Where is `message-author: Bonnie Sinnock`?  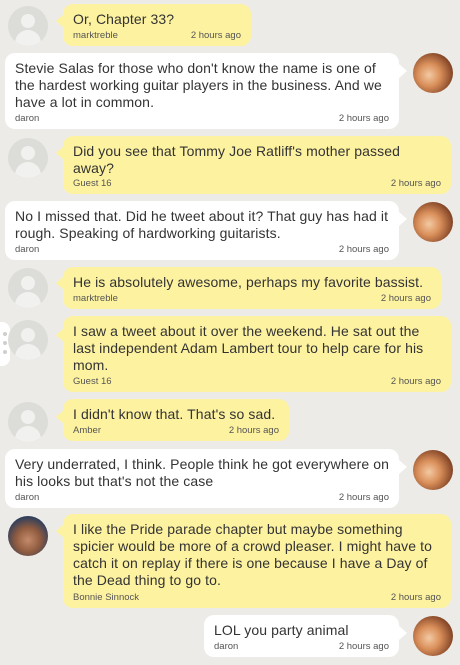 message-author: Bonnie Sinnock is located at coordinates (106, 597).